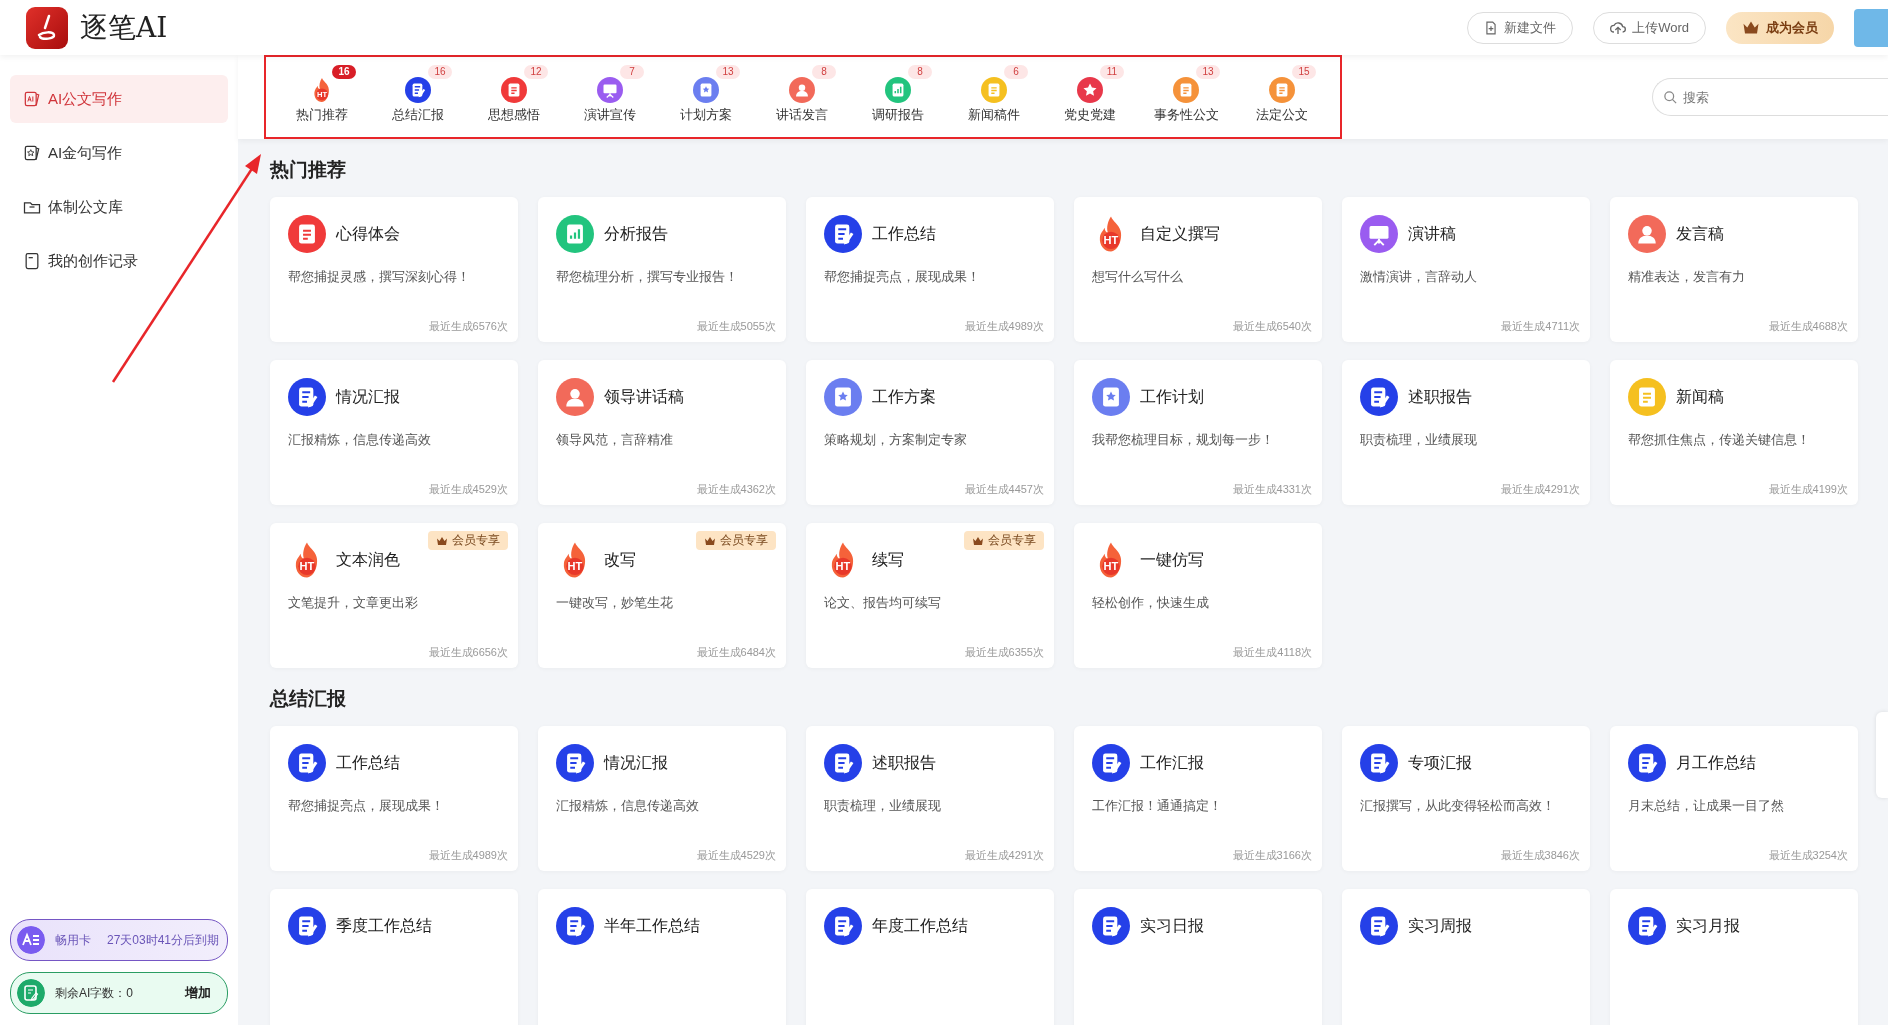  Describe the element at coordinates (1520, 27) in the screenshot. I see `new-file-button: 新建文件` at that location.